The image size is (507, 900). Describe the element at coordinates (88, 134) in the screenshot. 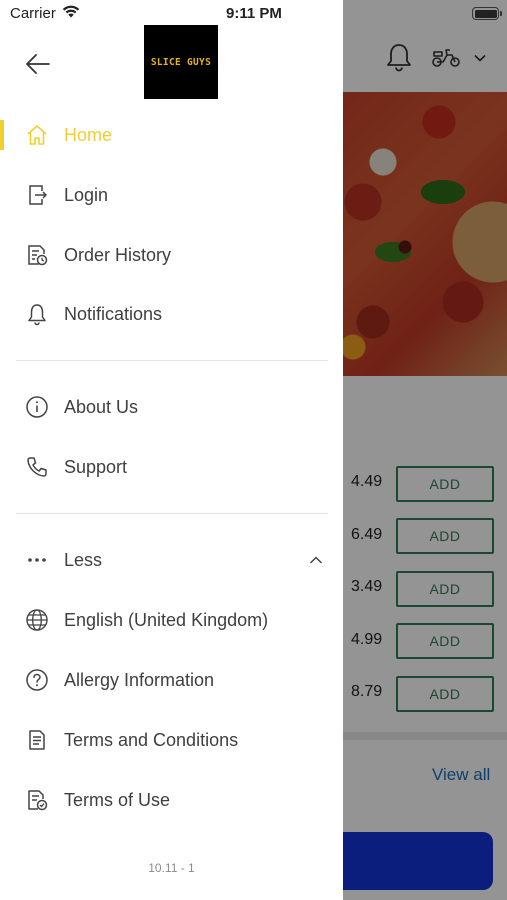

I see `menu-item-label: Home` at that location.